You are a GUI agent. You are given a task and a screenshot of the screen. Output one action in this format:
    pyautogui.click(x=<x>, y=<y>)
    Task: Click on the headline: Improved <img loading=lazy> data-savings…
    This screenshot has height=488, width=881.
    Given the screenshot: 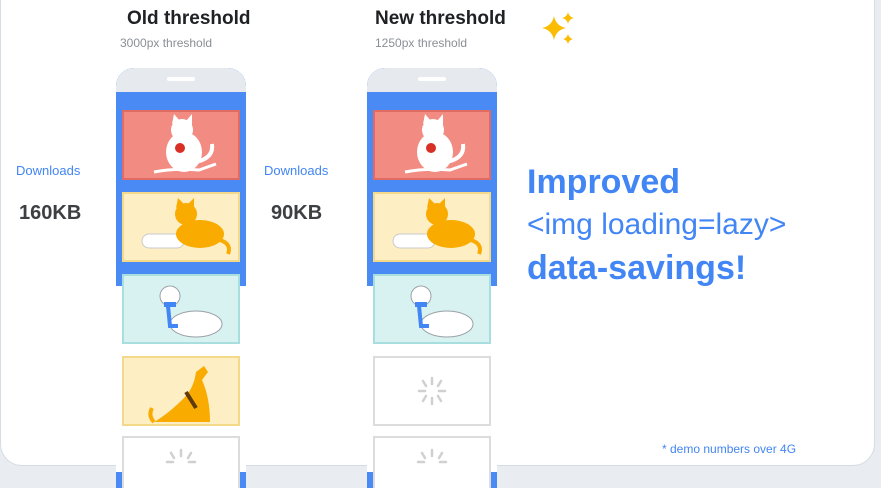 What is the action you would take?
    pyautogui.click(x=656, y=225)
    